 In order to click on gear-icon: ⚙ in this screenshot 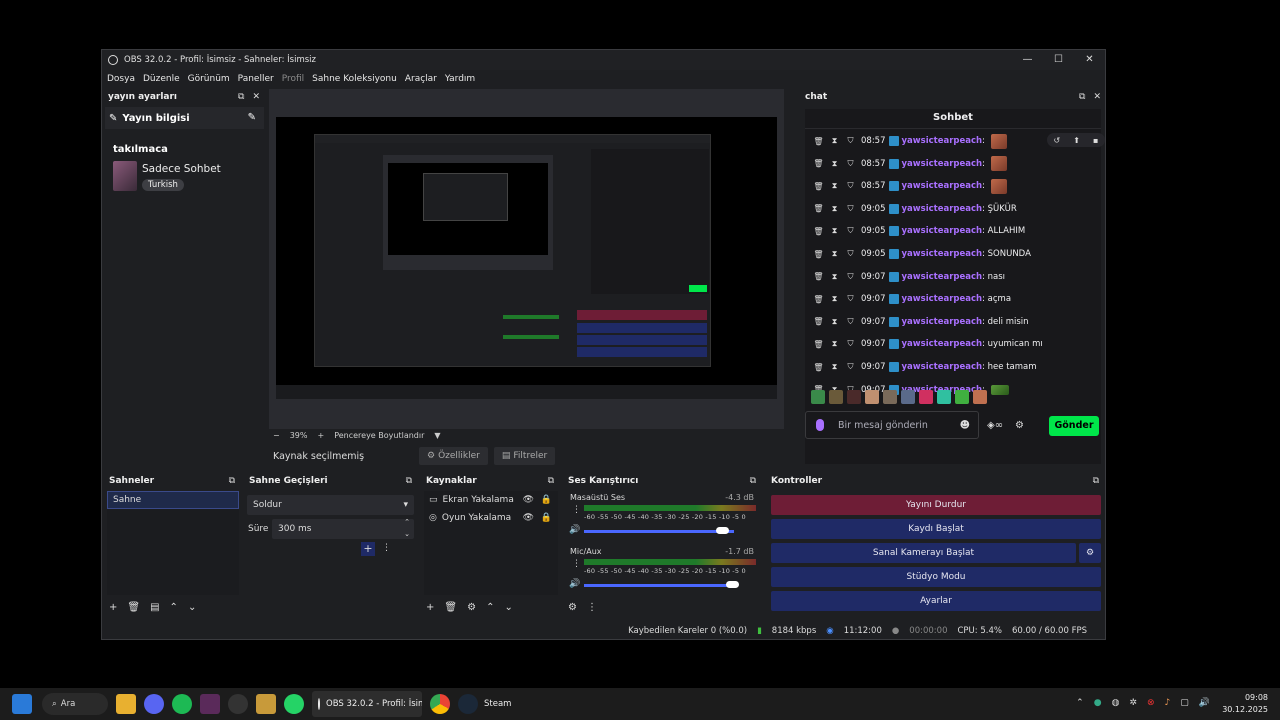, I will do `click(471, 607)`.